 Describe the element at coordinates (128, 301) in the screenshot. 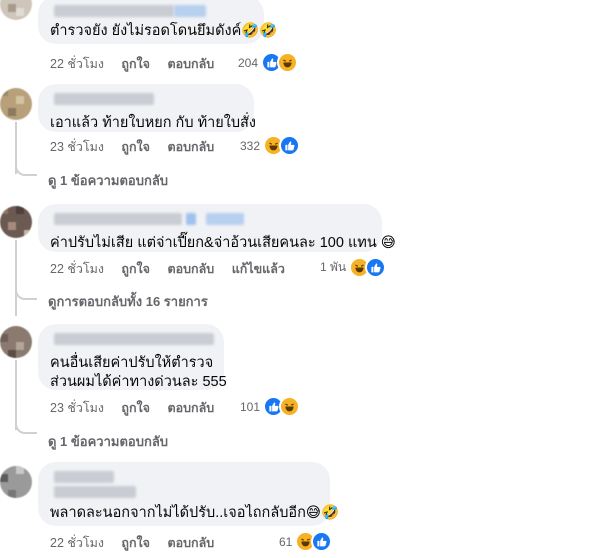

I see `view-replies-link: ดูการตอบกลับทั้ง 16 รายการ` at that location.